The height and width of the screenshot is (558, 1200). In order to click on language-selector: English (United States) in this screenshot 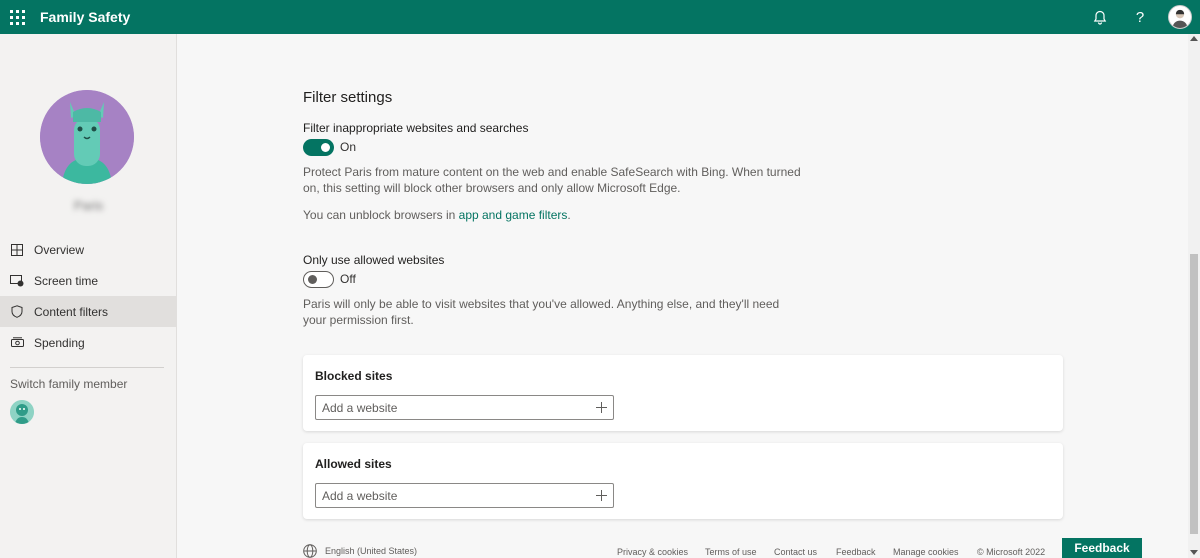, I will do `click(360, 551)`.